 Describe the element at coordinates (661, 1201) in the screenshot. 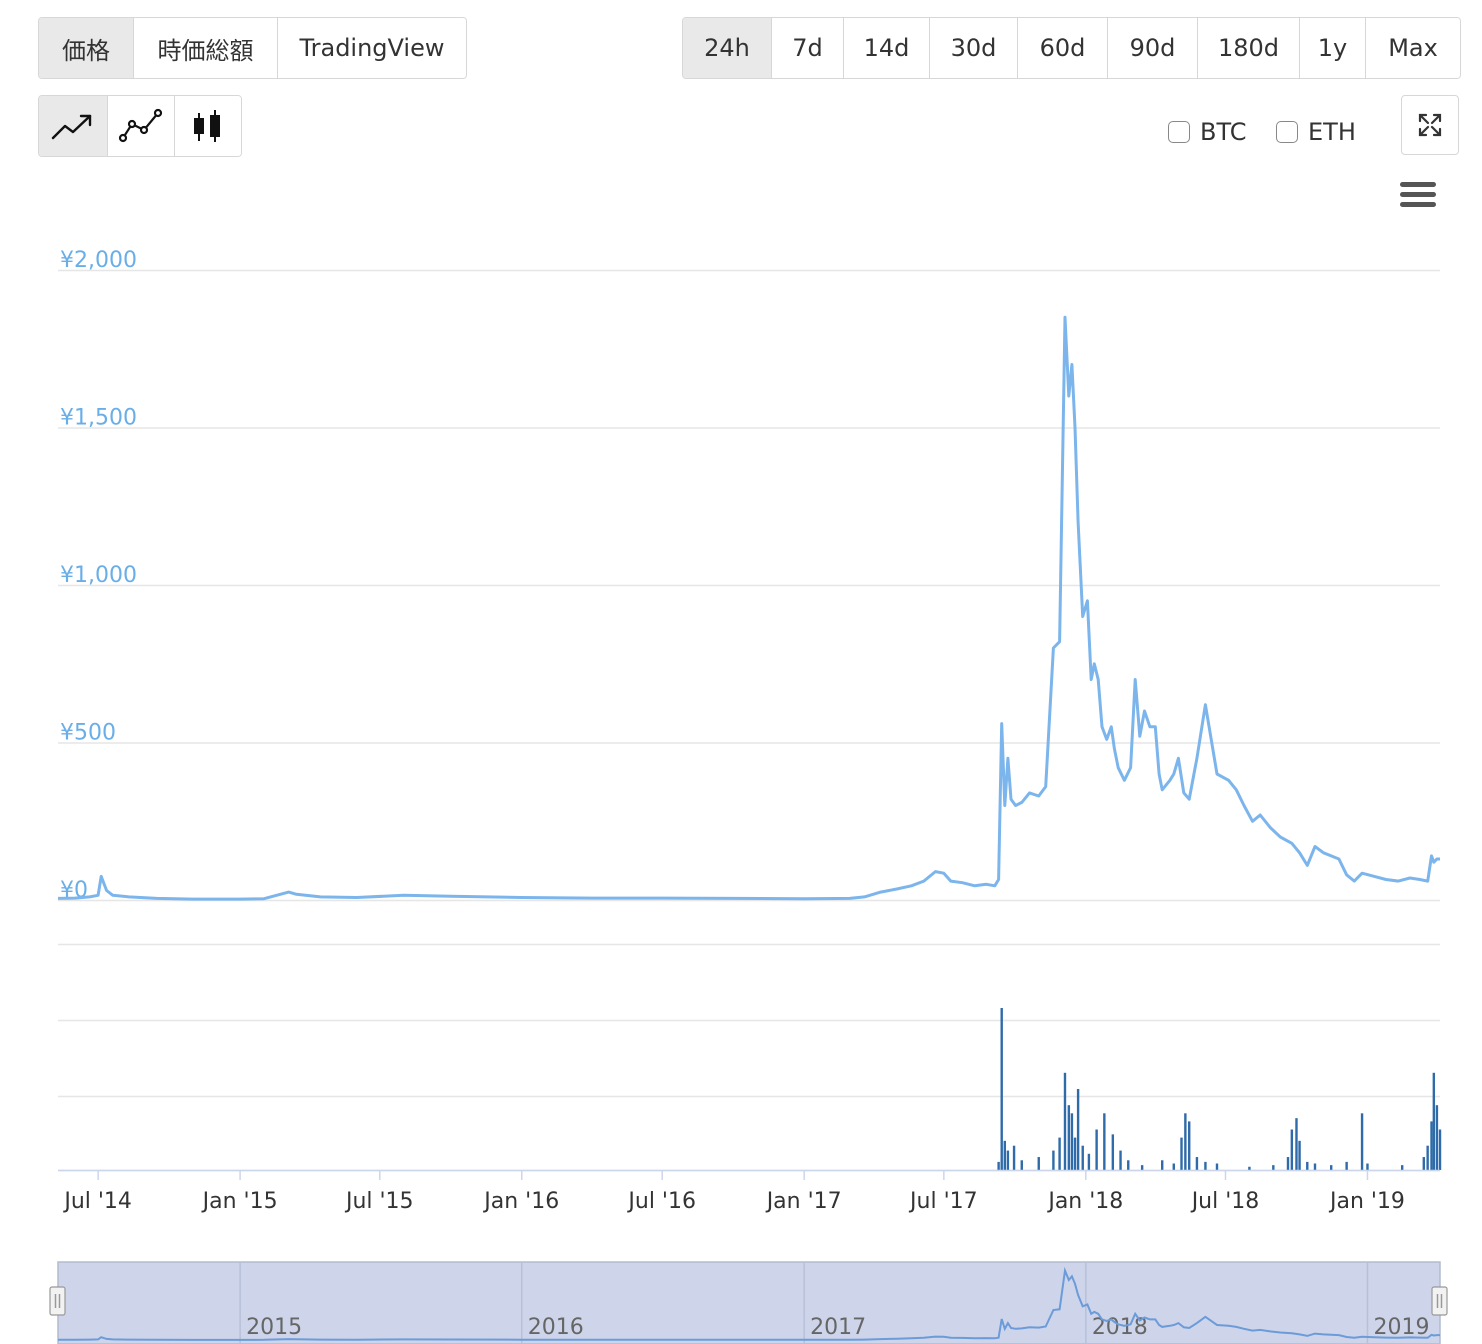

I see `x-tick-label: Jul '16` at that location.